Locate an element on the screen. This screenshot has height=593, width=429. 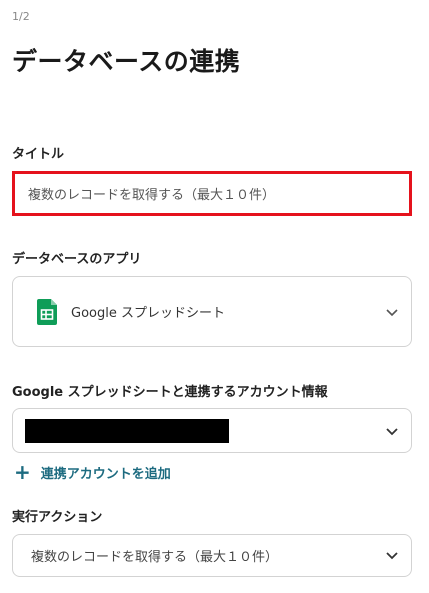
action-label: 実行アクション is located at coordinates (57, 517).